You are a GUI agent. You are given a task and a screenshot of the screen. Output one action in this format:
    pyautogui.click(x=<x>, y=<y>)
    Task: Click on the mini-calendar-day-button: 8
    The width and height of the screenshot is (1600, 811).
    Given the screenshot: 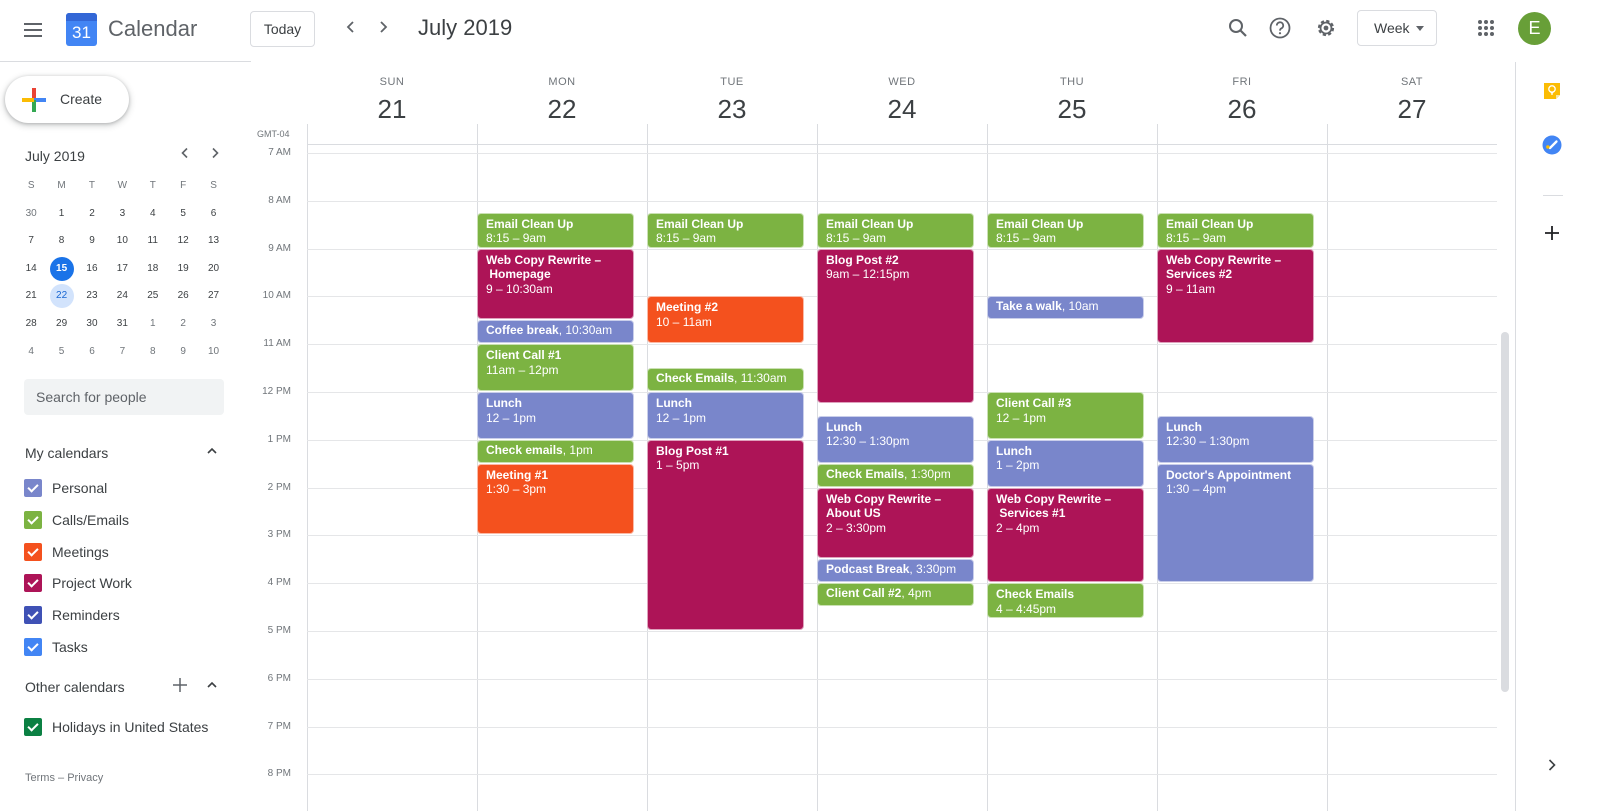 What is the action you would take?
    pyautogui.click(x=62, y=241)
    